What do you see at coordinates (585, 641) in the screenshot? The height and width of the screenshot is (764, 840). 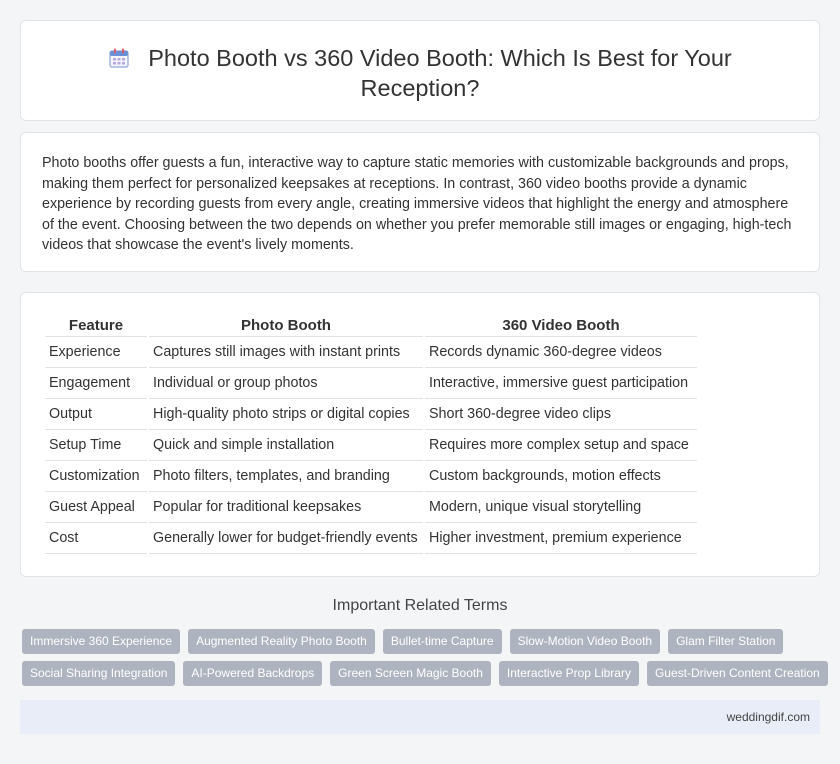 I see `related-term-tag: Slow-Motion Video Booth` at bounding box center [585, 641].